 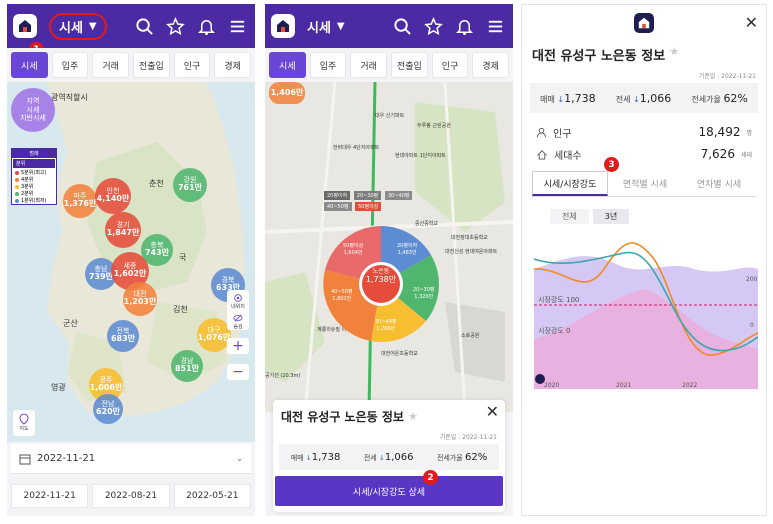 What do you see at coordinates (131, 496) in the screenshot?
I see `date-chip: 2022-08-21` at bounding box center [131, 496].